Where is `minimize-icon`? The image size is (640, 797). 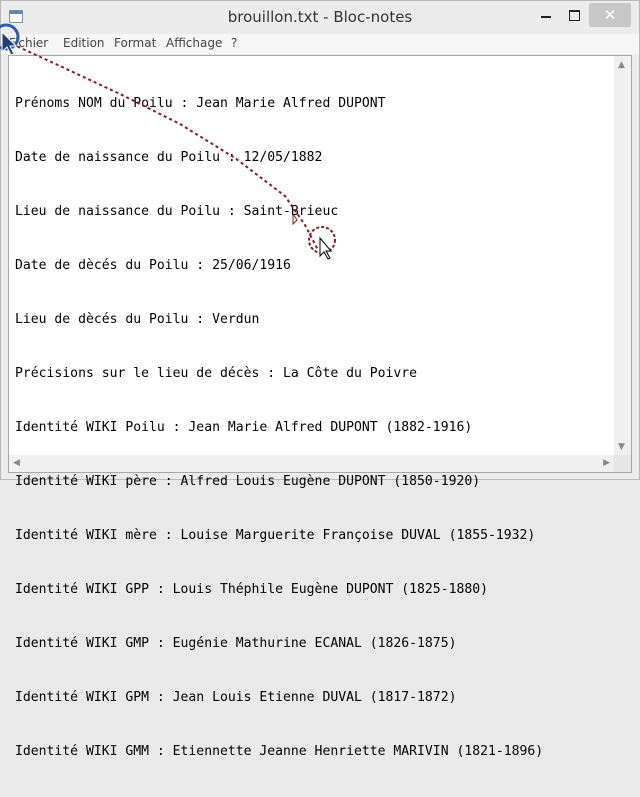 minimize-icon is located at coordinates (546, 17).